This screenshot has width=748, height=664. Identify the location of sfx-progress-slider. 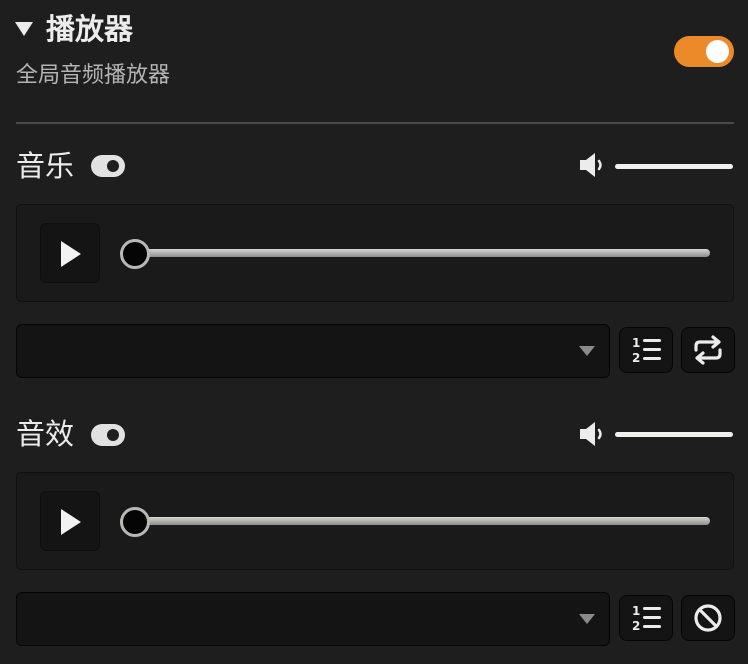
(415, 521).